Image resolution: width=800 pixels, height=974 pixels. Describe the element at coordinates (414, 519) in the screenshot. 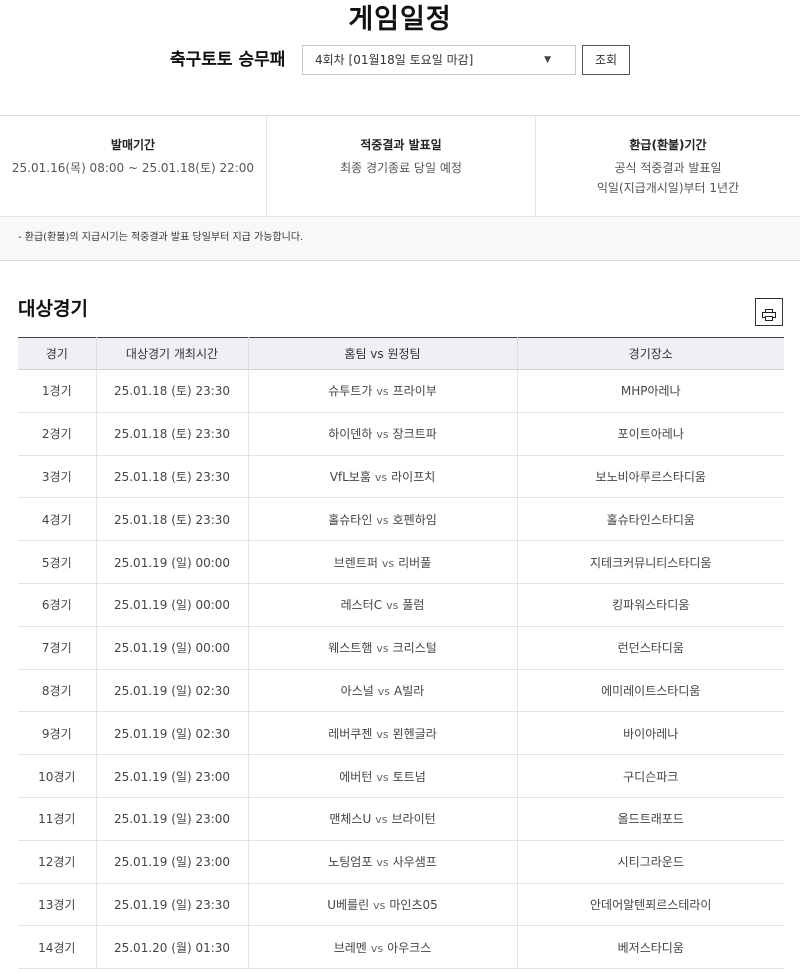

I see `away-team: 호펜하임` at that location.